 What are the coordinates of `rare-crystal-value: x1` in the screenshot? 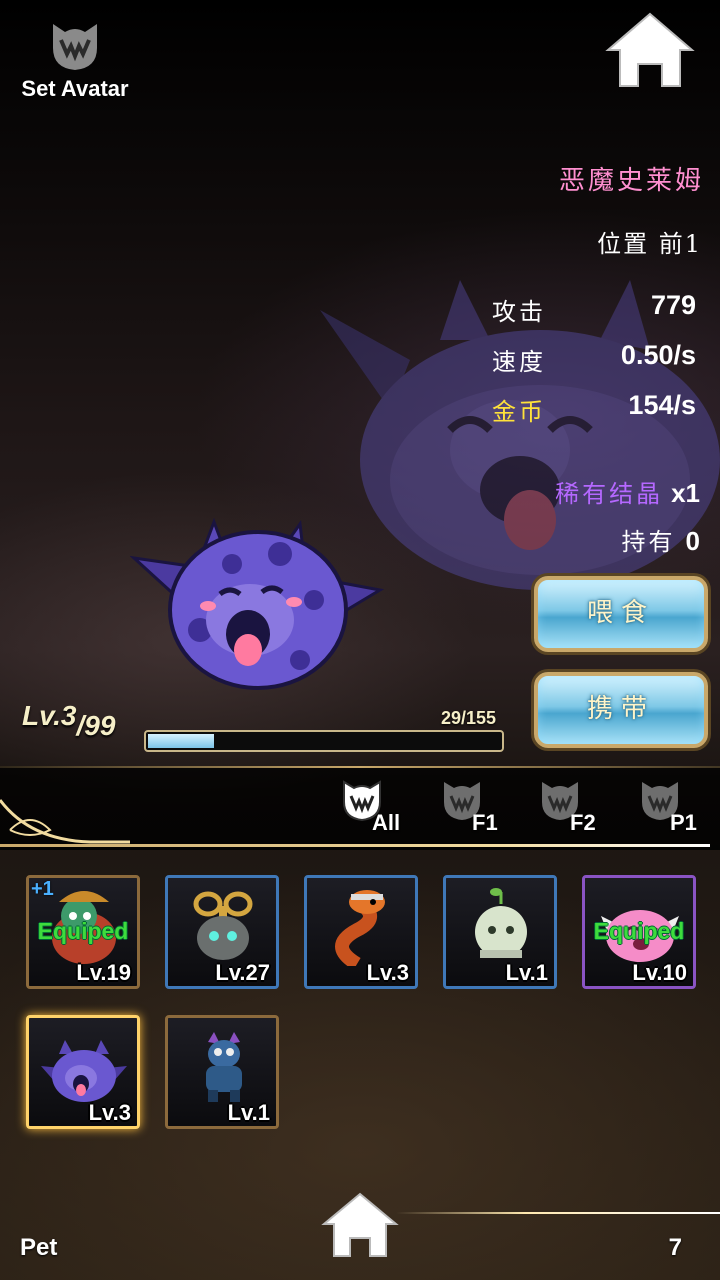 It's located at (685, 493).